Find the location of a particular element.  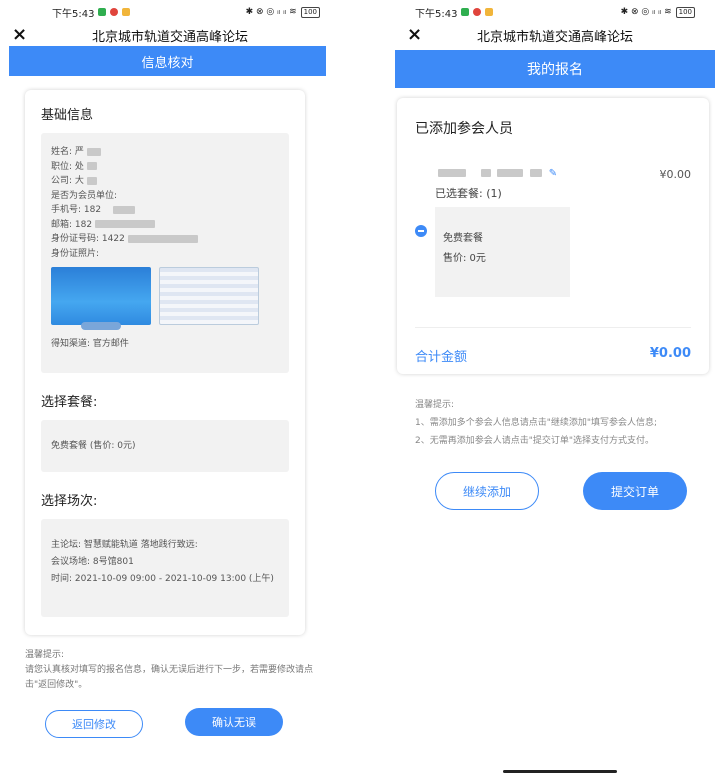

attendee-price: ¥0.00 is located at coordinates (675, 174).